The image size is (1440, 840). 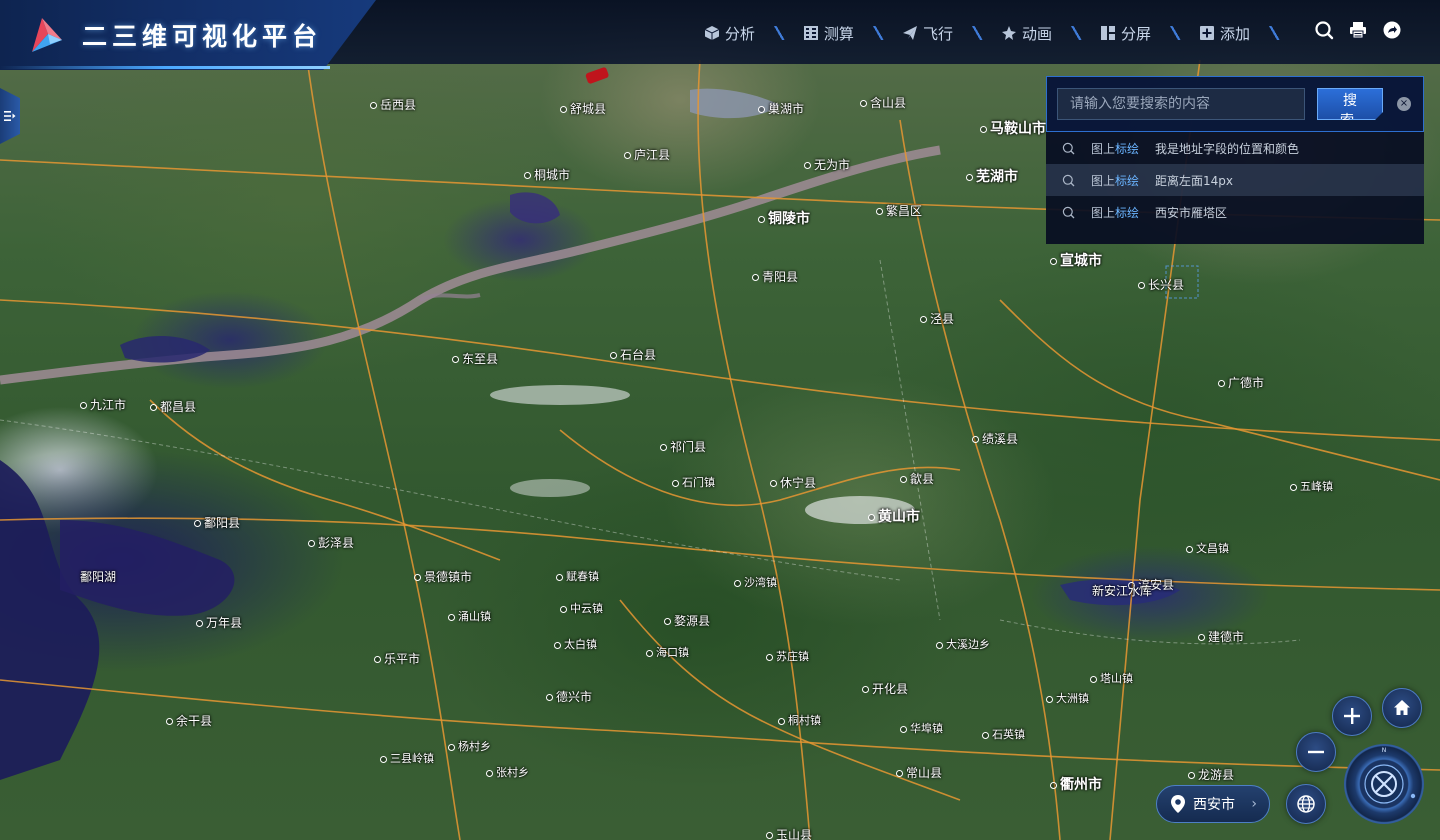 What do you see at coordinates (1013, 128) in the screenshot?
I see `map-label: 马鞍山市` at bounding box center [1013, 128].